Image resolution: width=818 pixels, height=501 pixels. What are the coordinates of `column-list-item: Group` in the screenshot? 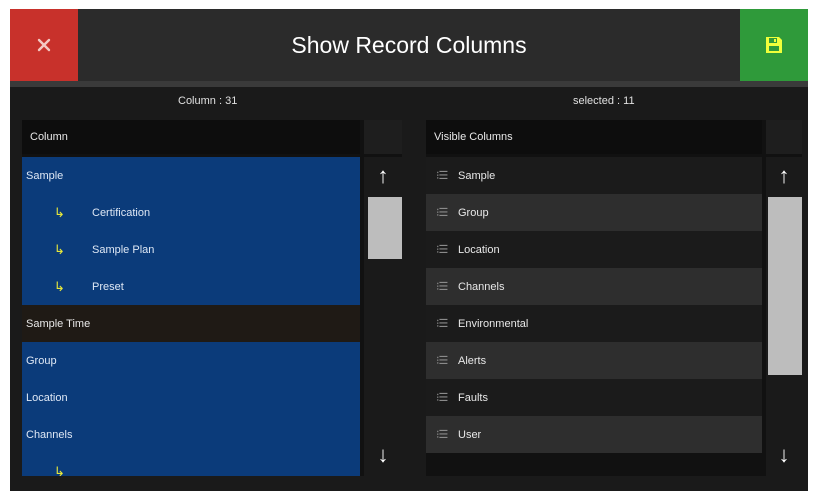 It's located at (191, 360).